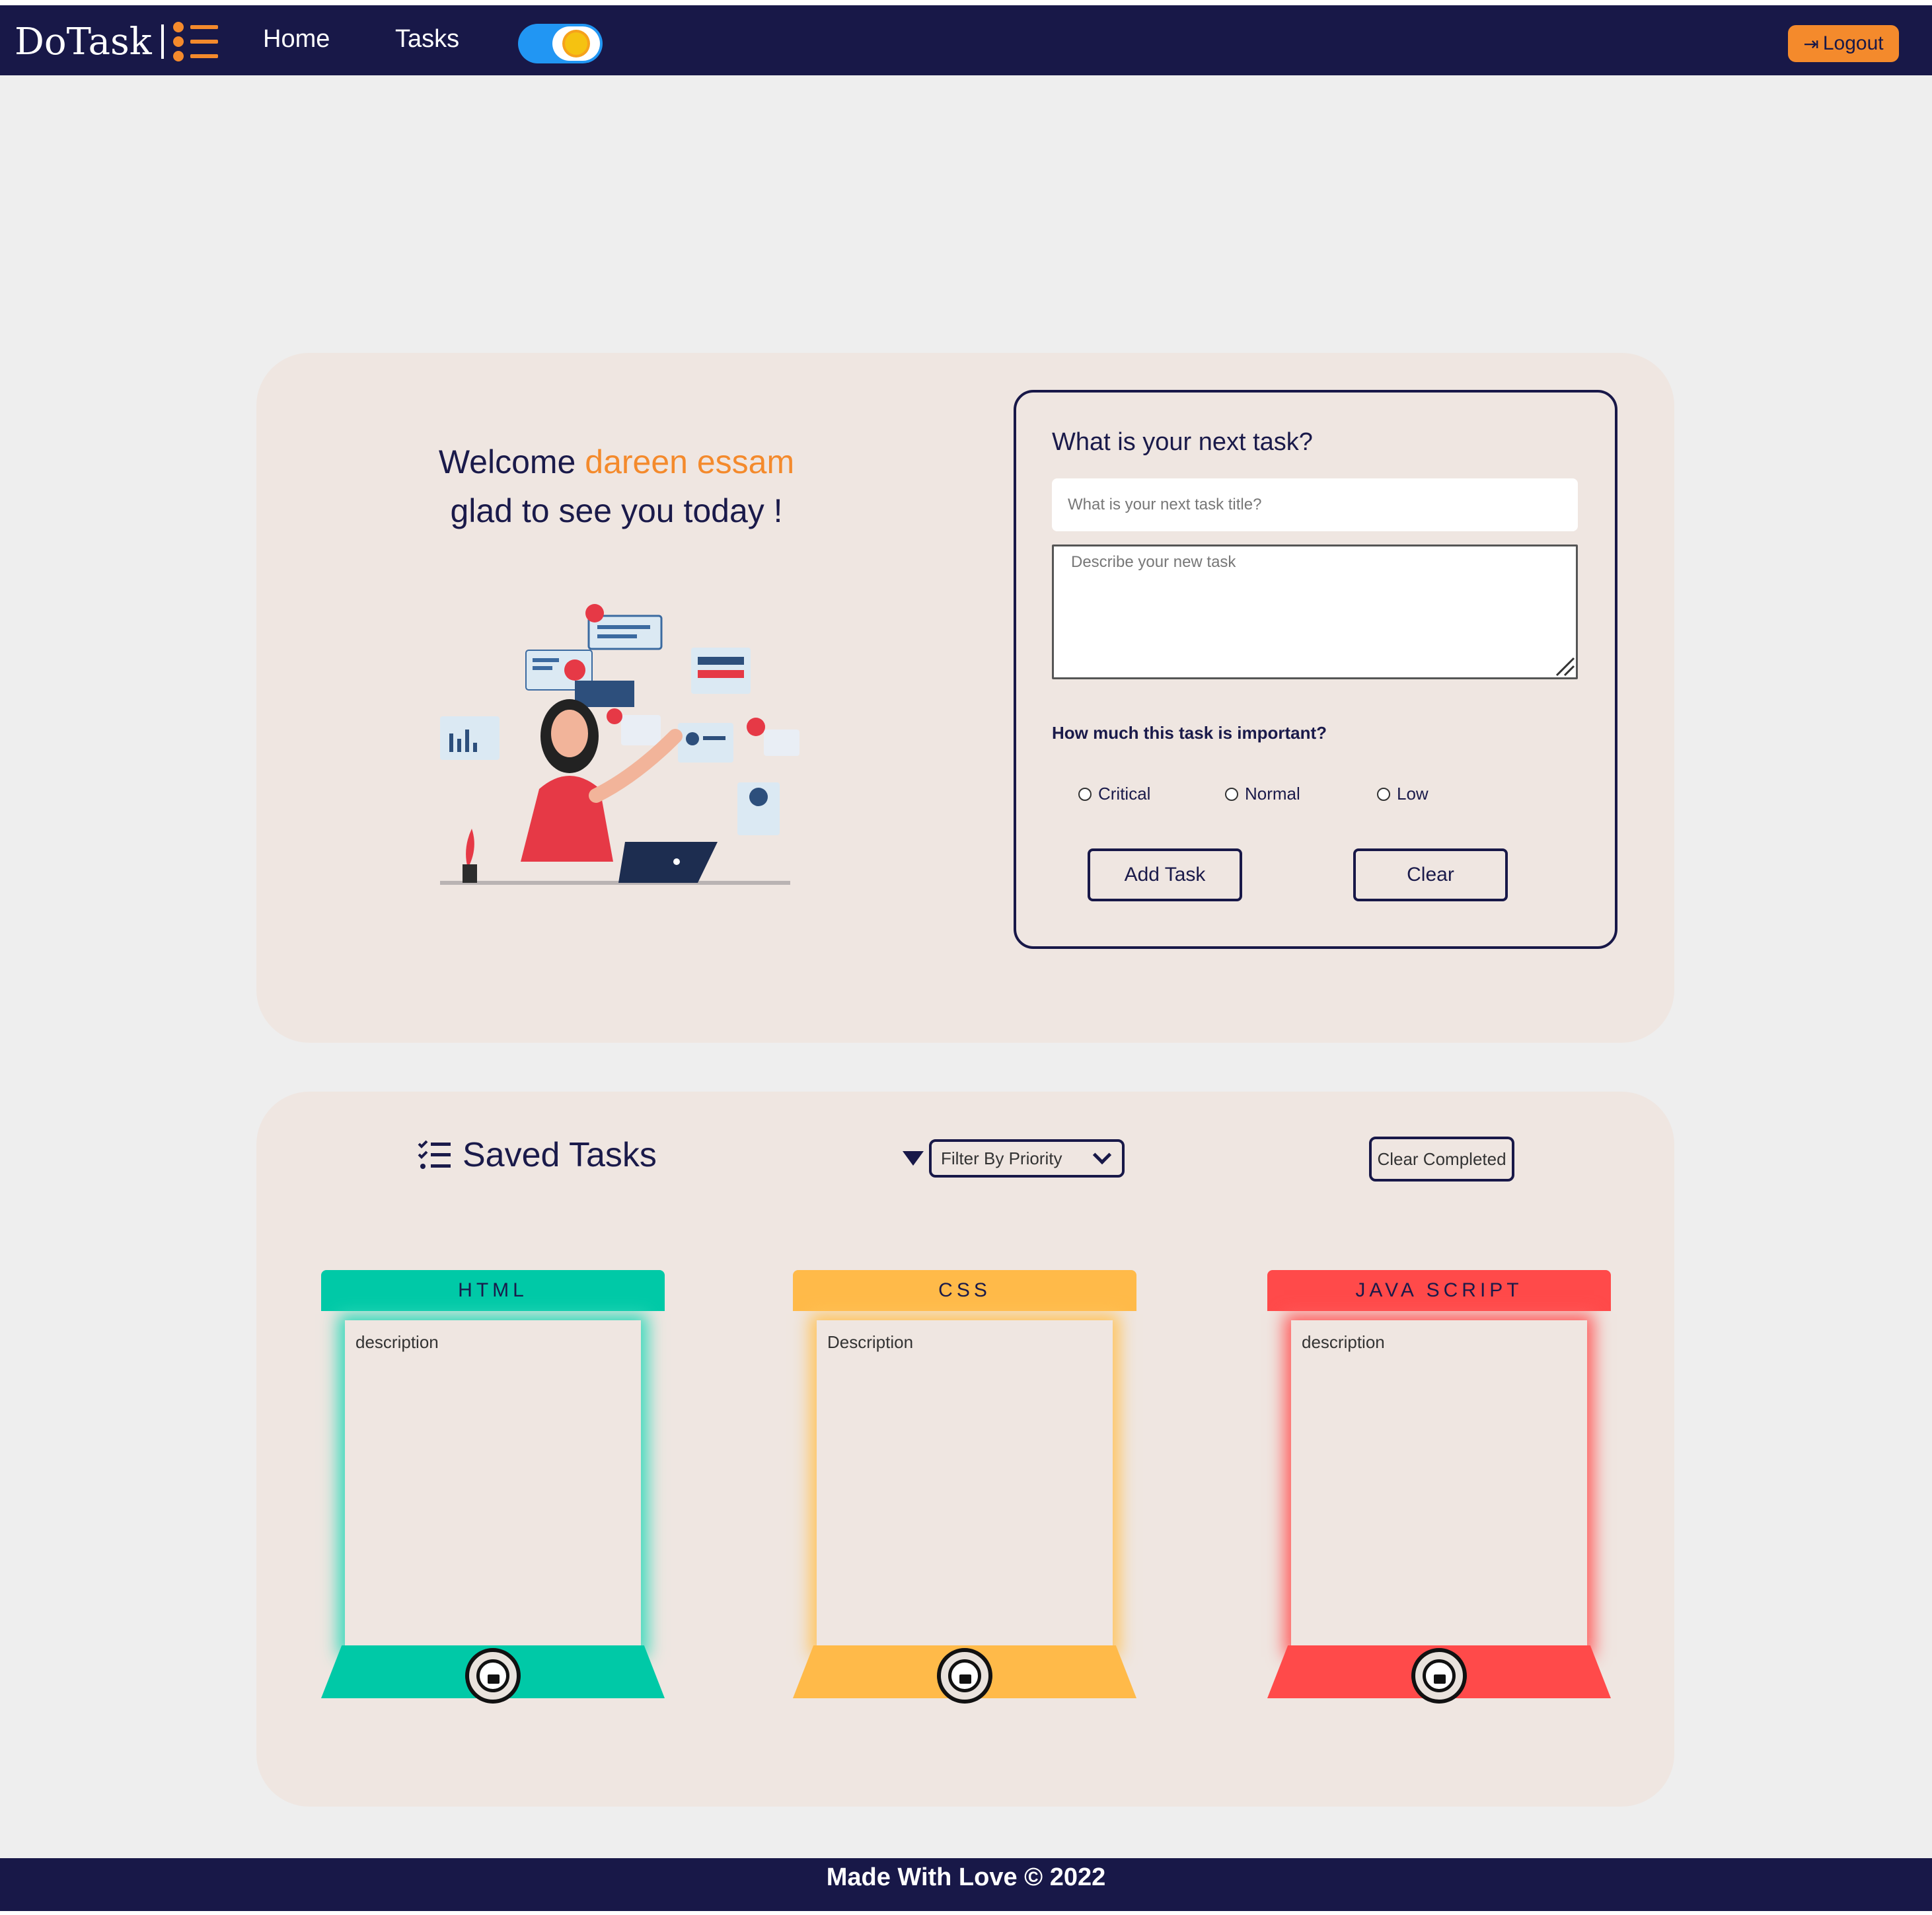 The width and height of the screenshot is (1932, 1915). Describe the element at coordinates (964, 1290) in the screenshot. I see `task-card-title: CSS` at that location.